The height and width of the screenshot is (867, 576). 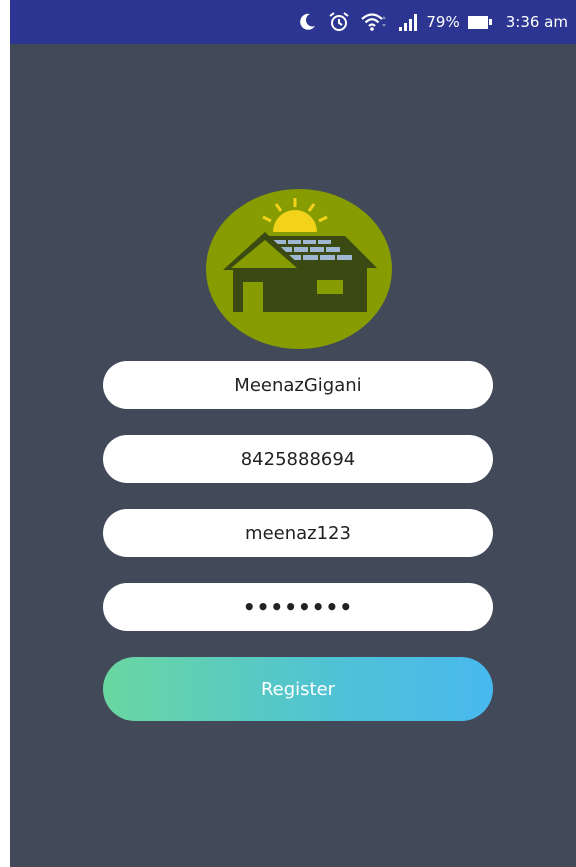 I want to click on username-field: meenaz123, so click(x=298, y=533).